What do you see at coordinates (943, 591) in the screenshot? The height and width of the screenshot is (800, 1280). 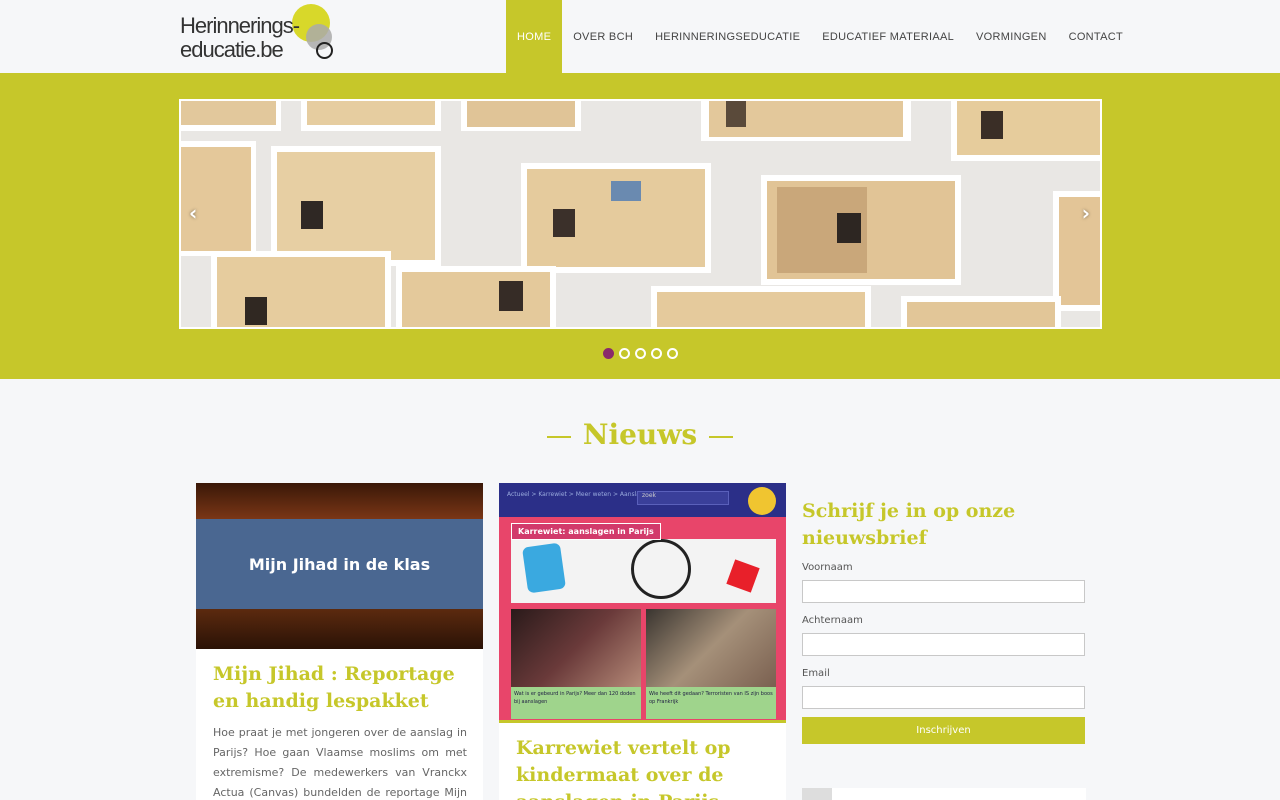 I see `firstname-input` at bounding box center [943, 591].